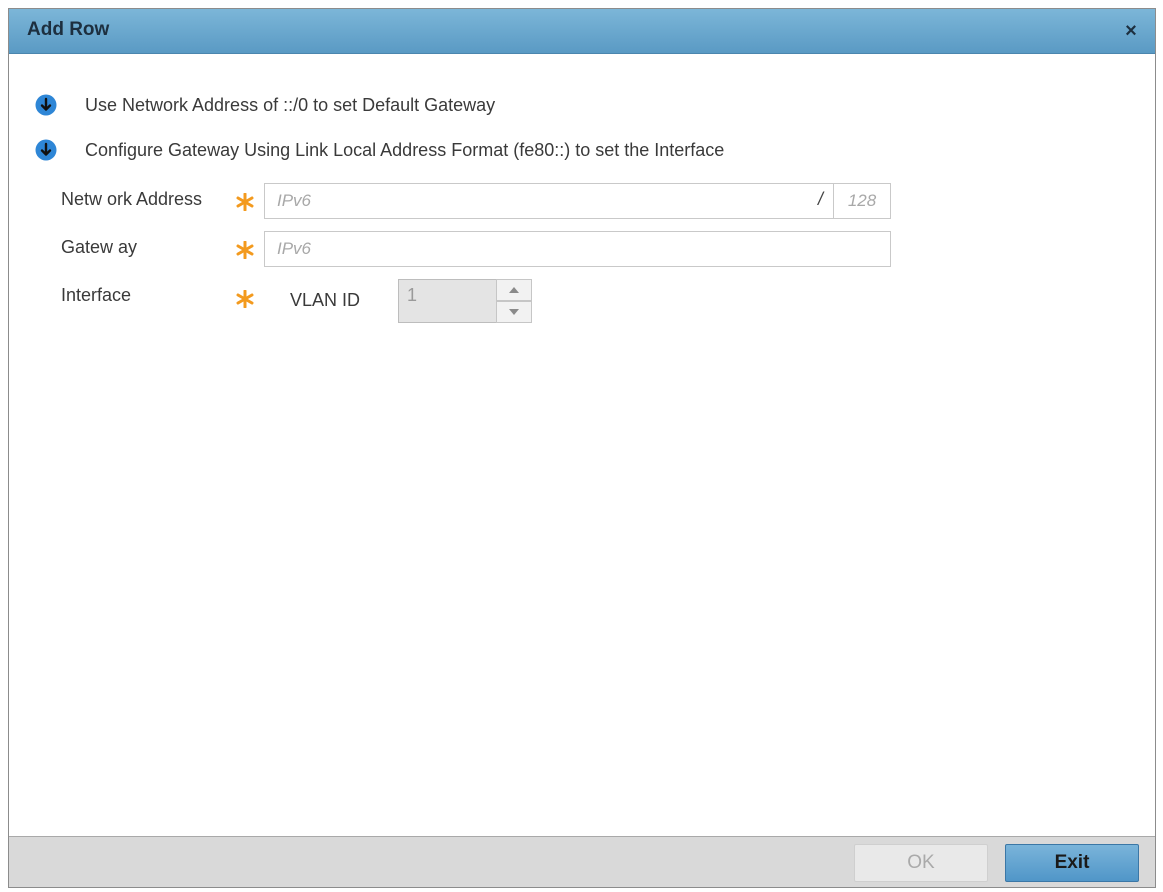  I want to click on vlan-decrement-button, so click(514, 312).